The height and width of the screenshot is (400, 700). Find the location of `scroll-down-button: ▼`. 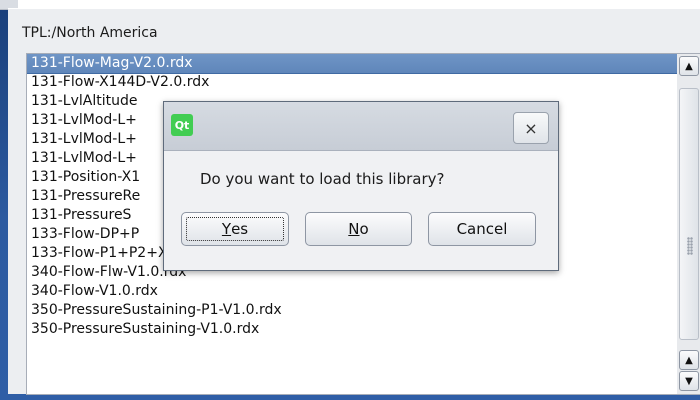

scroll-down-button: ▼ is located at coordinates (689, 381).